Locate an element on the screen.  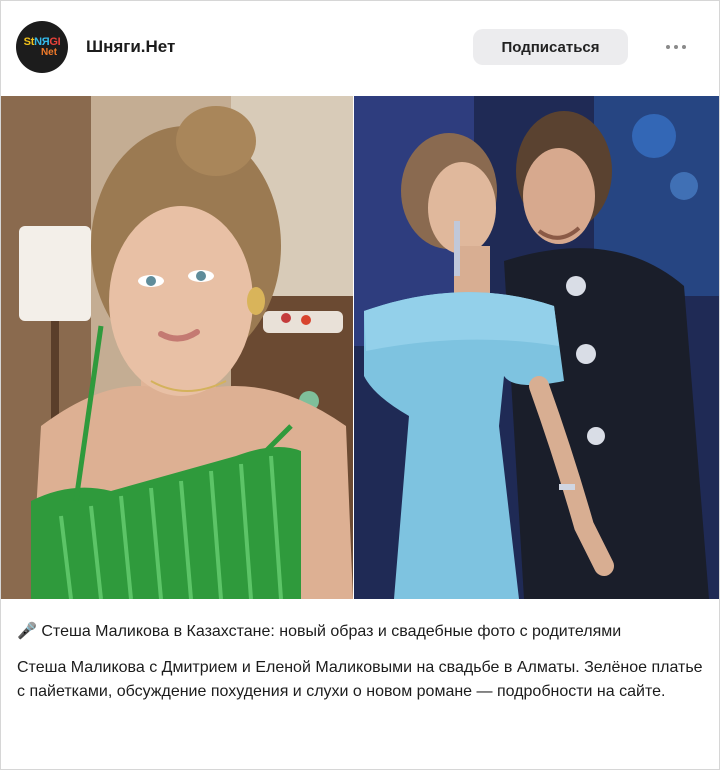
avatar-logo-subtext: Net is located at coordinates (49, 52).